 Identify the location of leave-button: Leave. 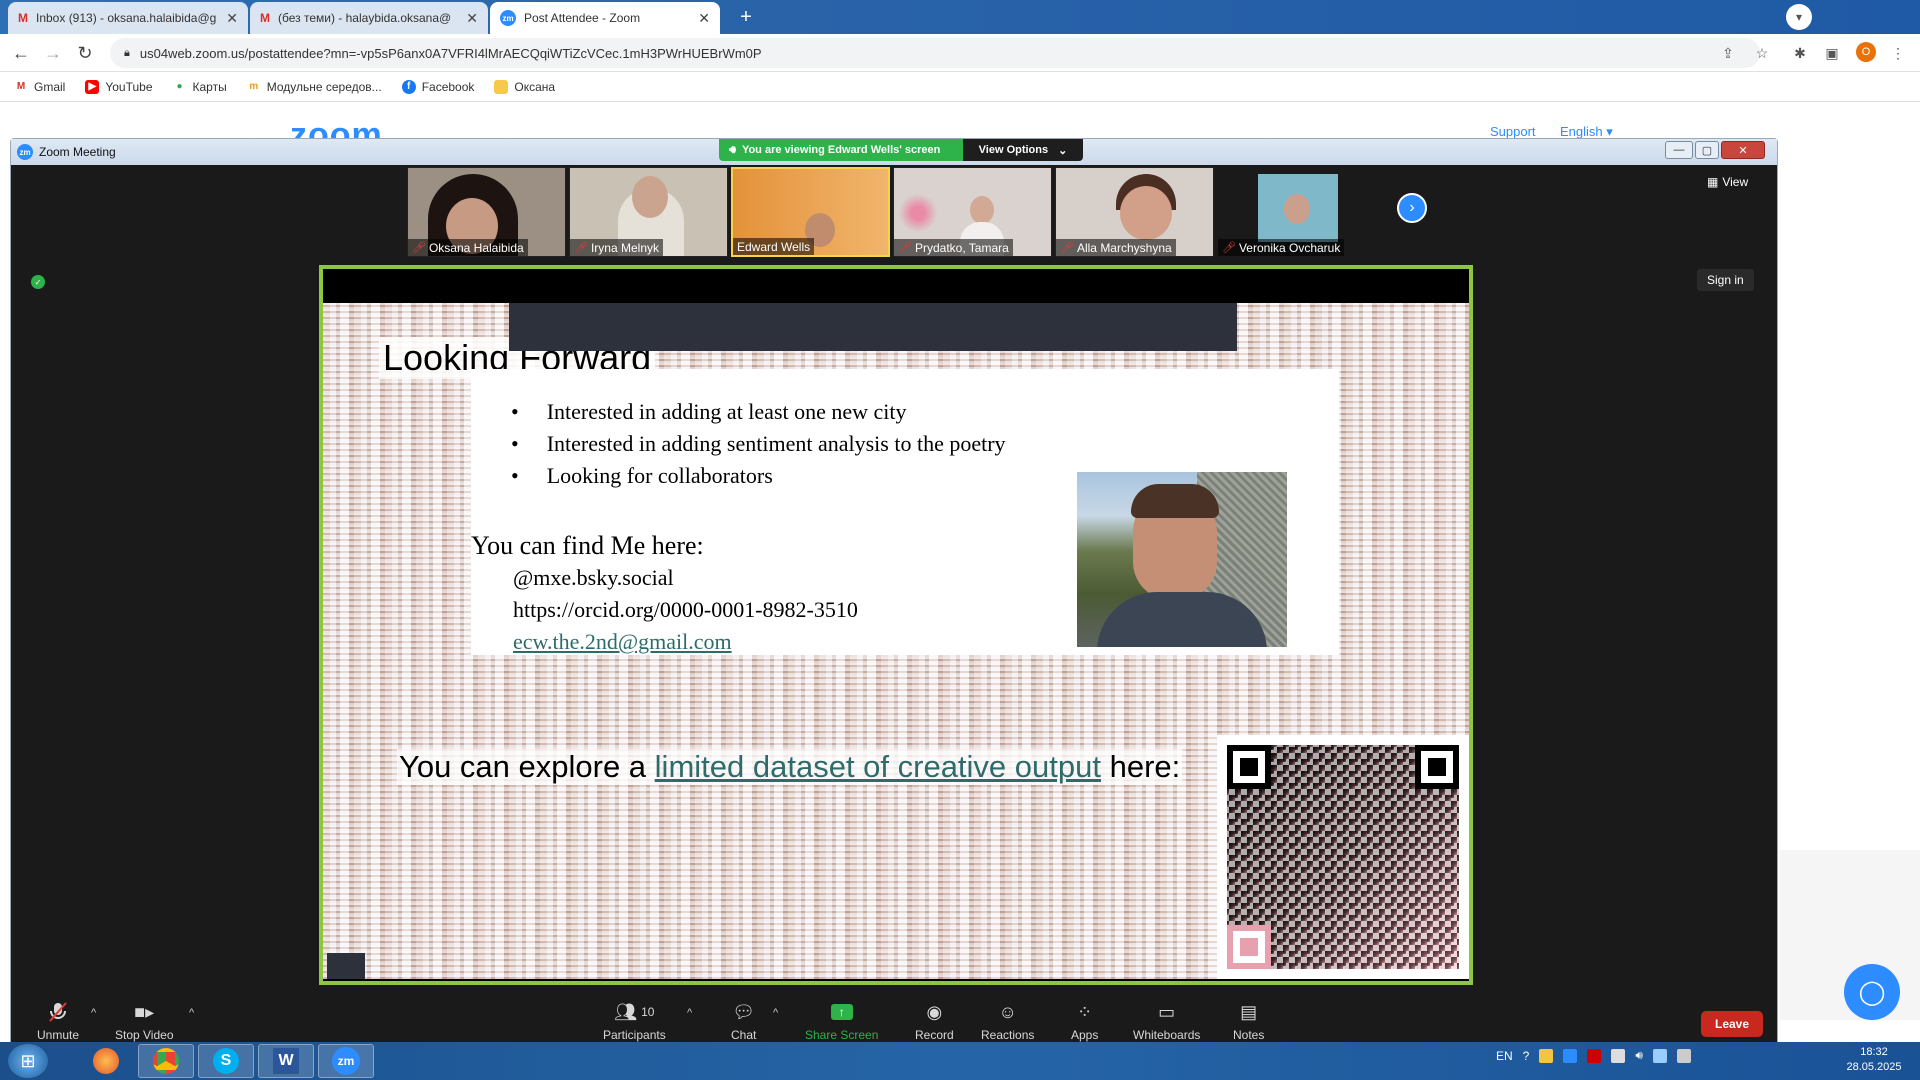
(1732, 1024).